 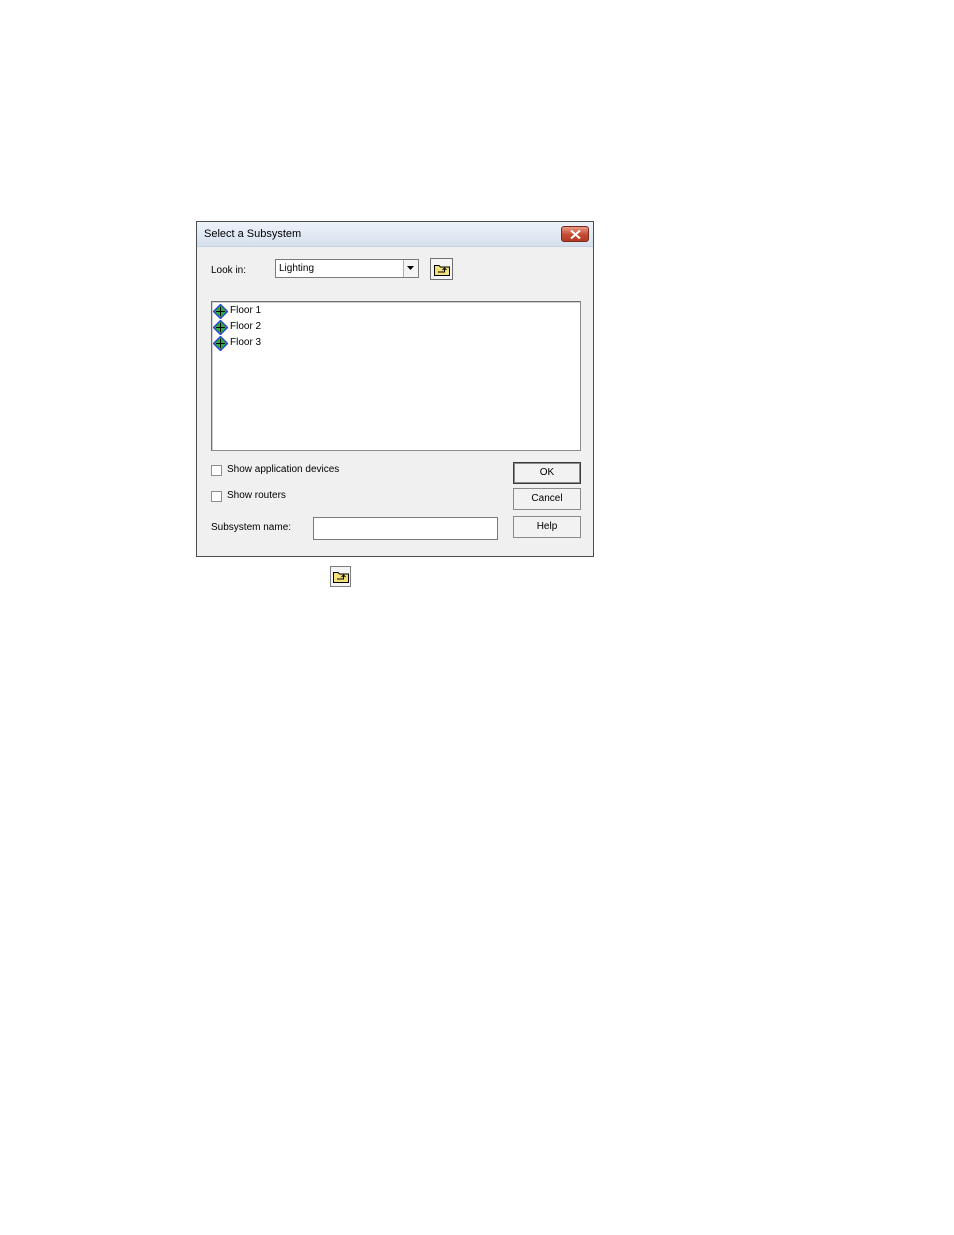 What do you see at coordinates (547, 499) in the screenshot?
I see `cancel-button: Cancel` at bounding box center [547, 499].